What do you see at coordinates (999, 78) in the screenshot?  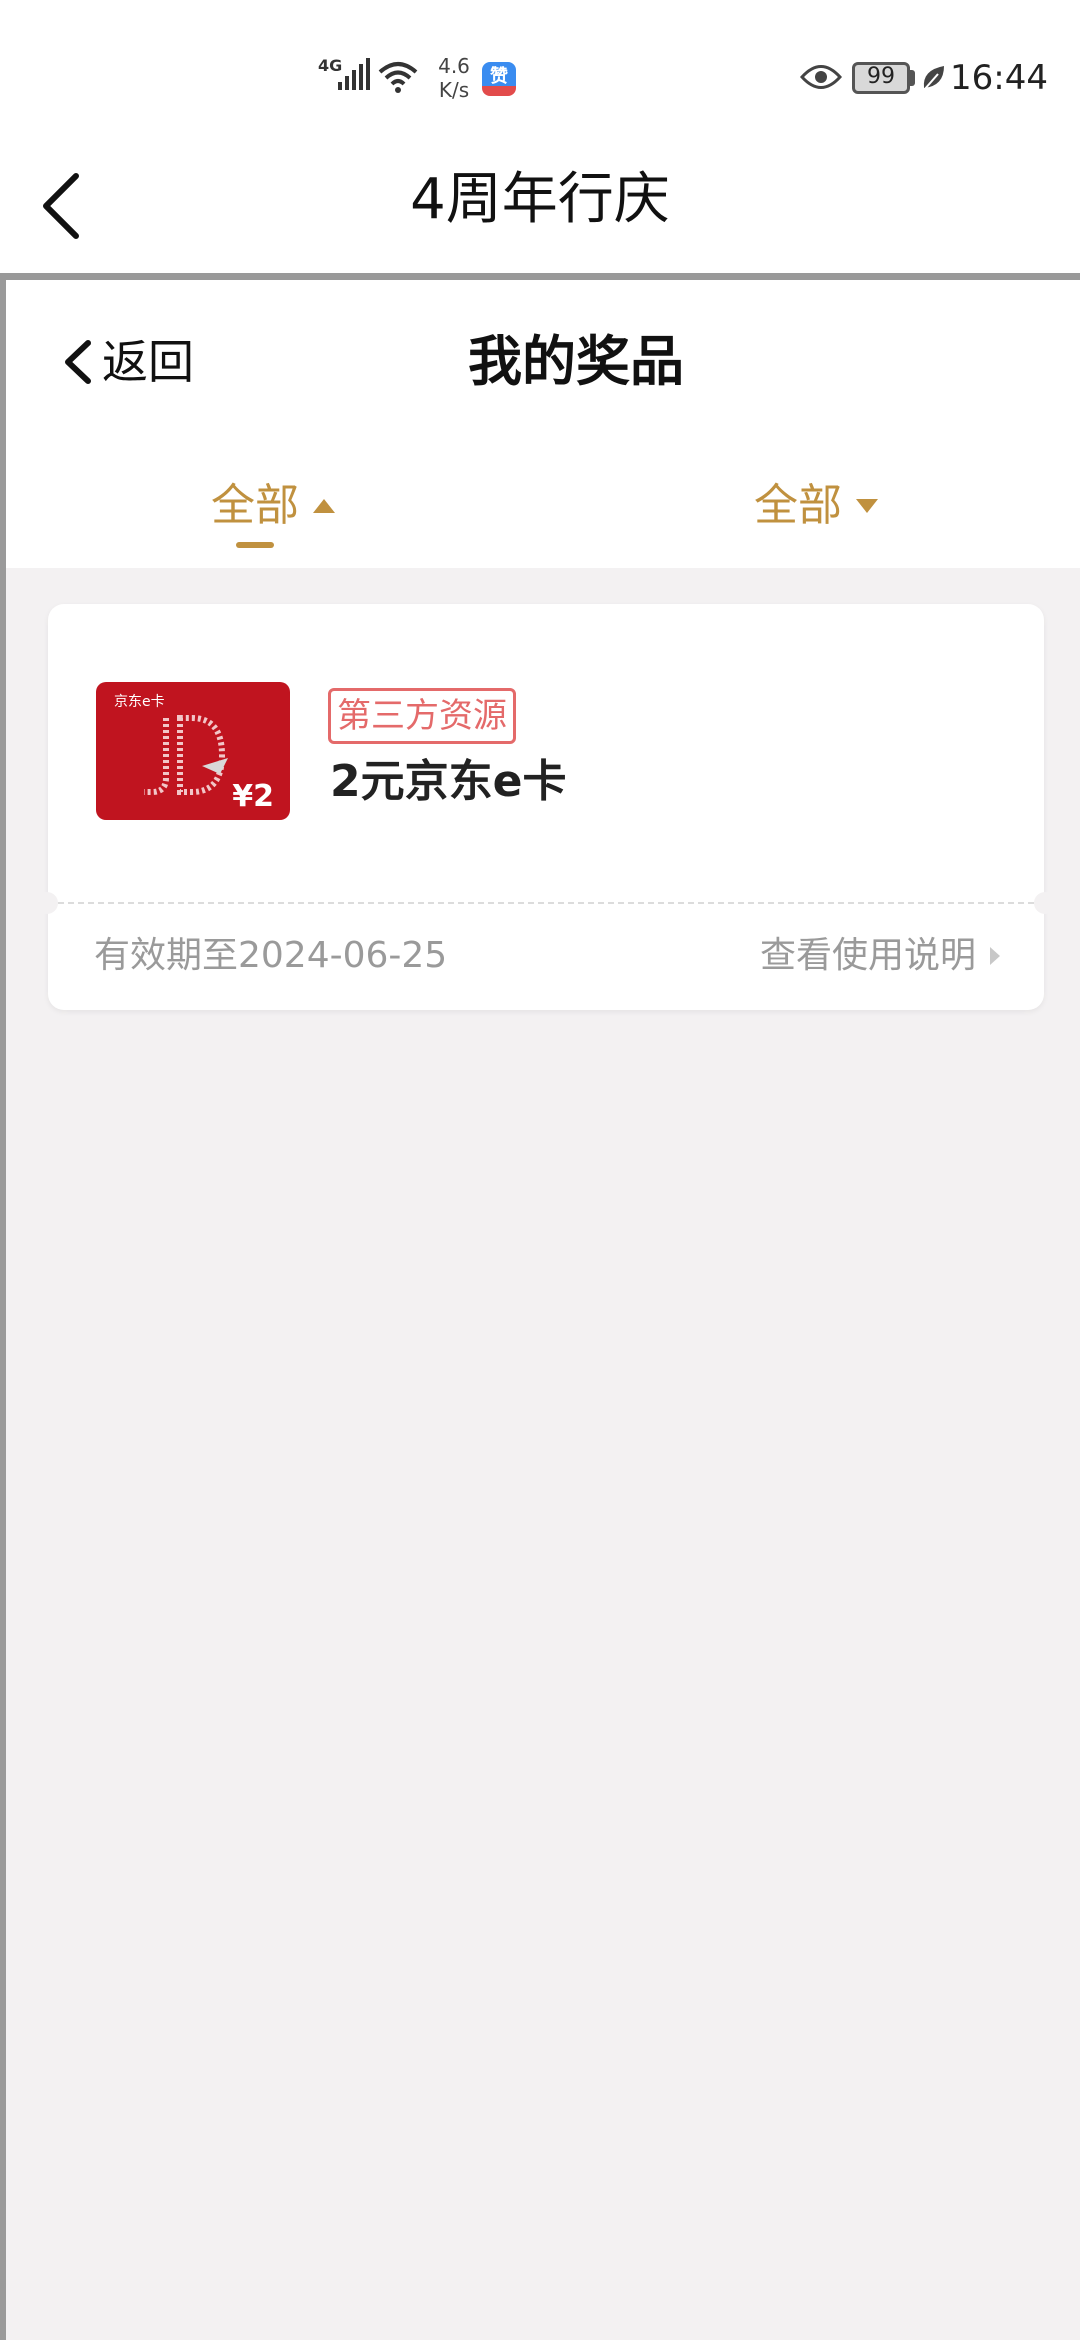 I see `clock: 16:44` at bounding box center [999, 78].